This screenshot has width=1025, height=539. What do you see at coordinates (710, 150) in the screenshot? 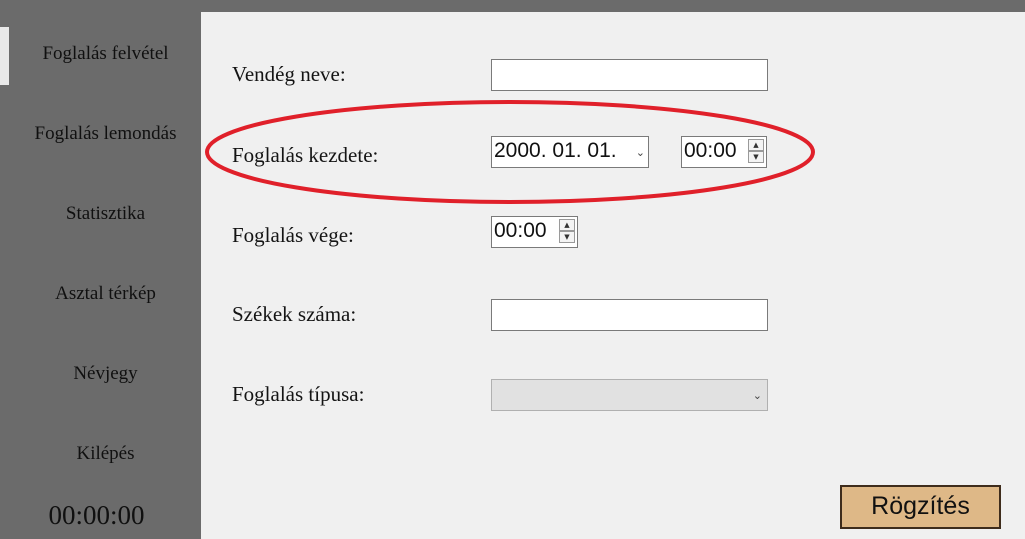
I see `start-time-value: 00:00` at bounding box center [710, 150].